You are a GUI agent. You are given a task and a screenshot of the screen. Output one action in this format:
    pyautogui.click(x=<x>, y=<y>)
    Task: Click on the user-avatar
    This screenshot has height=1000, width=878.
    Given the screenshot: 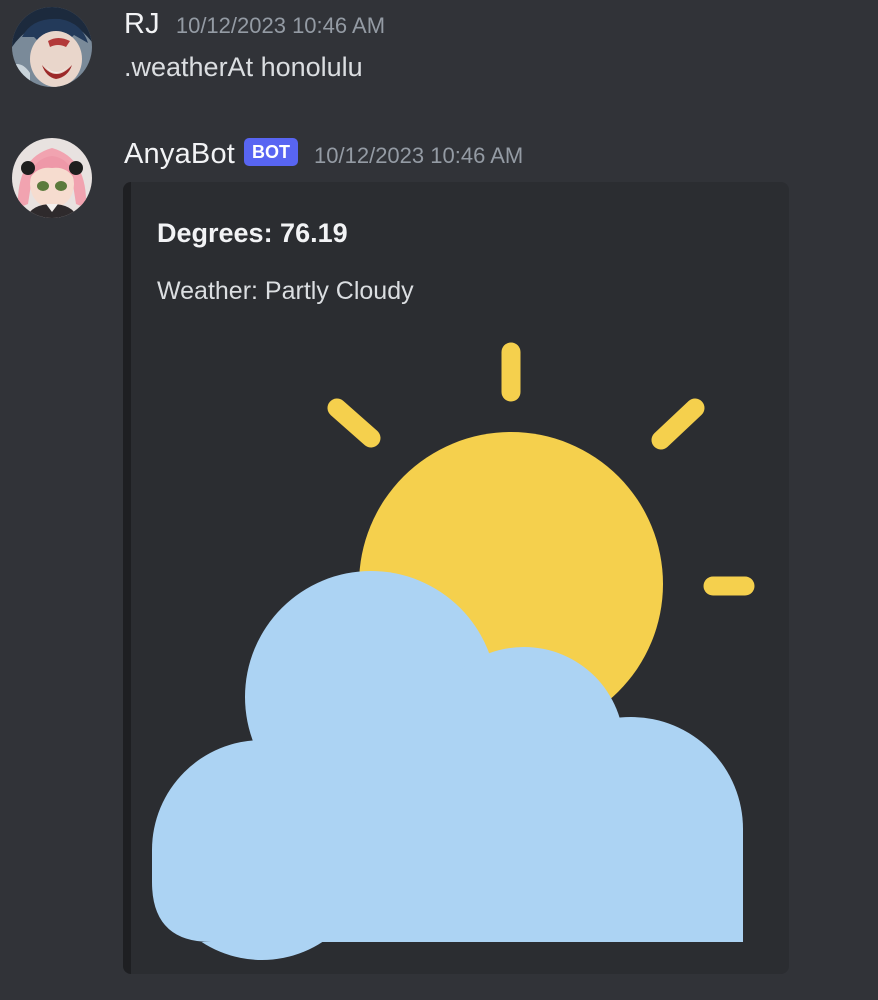 What is the action you would take?
    pyautogui.click(x=52, y=47)
    